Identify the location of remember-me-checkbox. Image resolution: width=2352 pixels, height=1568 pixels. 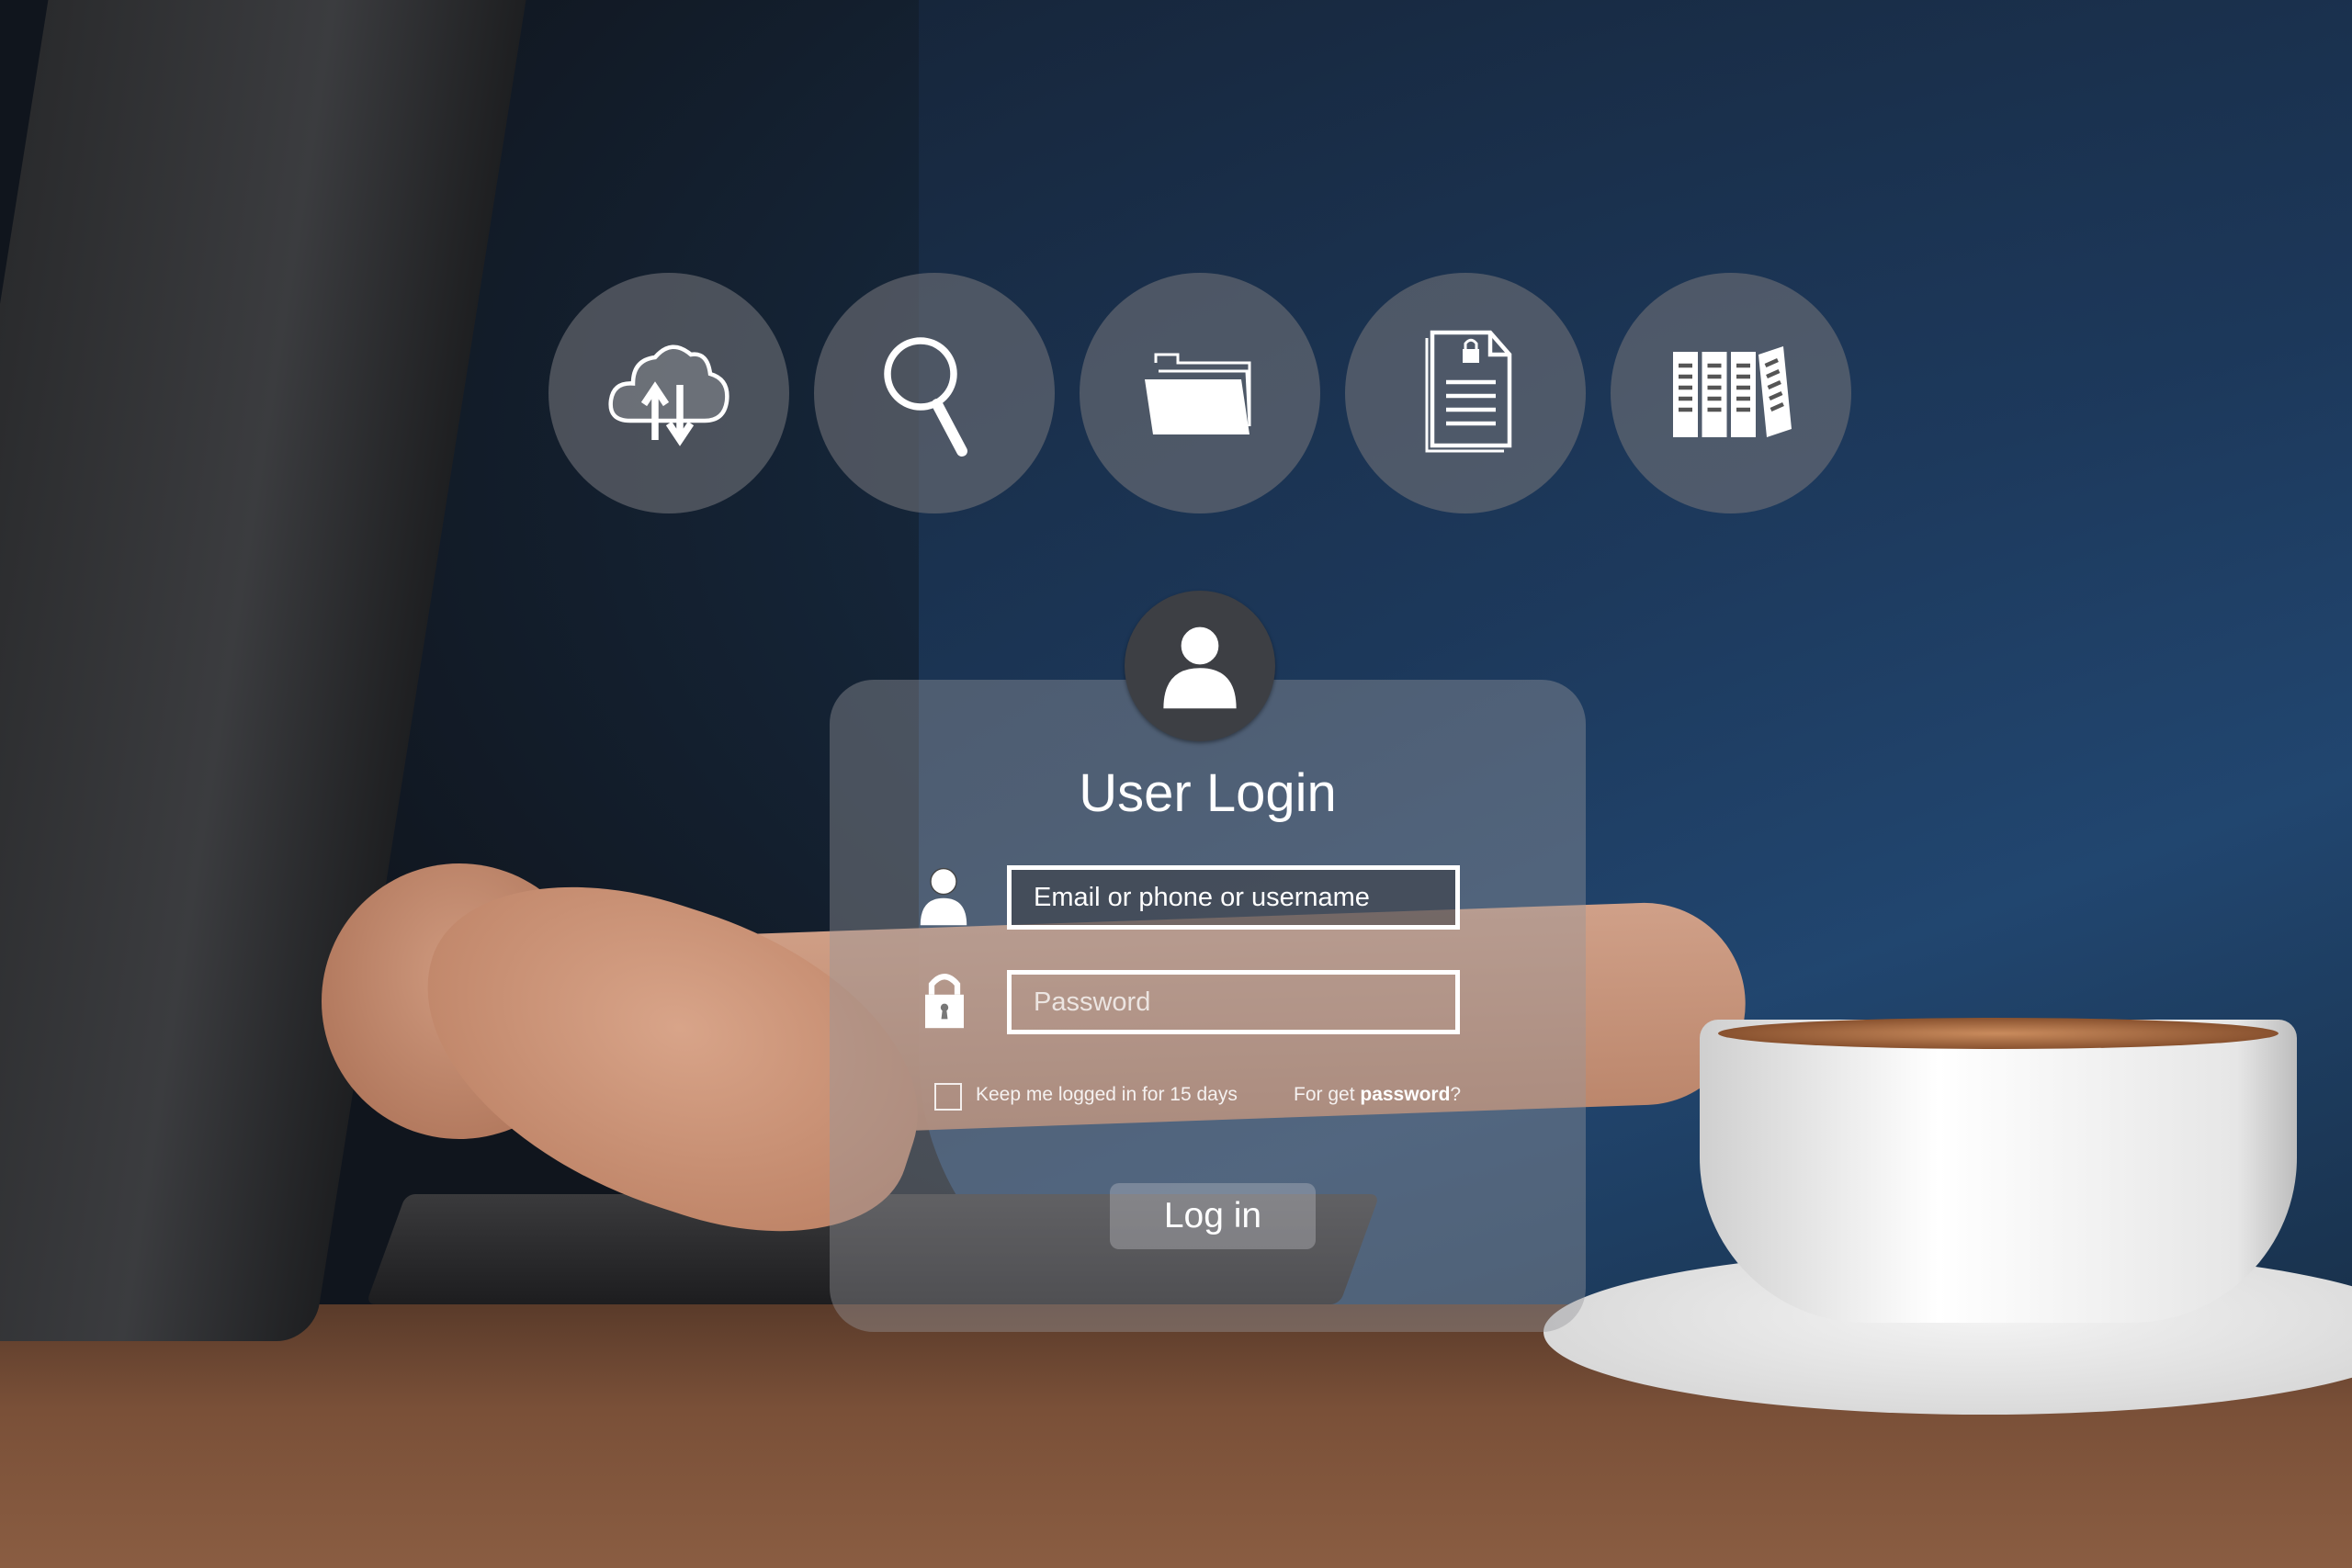
(948, 1097).